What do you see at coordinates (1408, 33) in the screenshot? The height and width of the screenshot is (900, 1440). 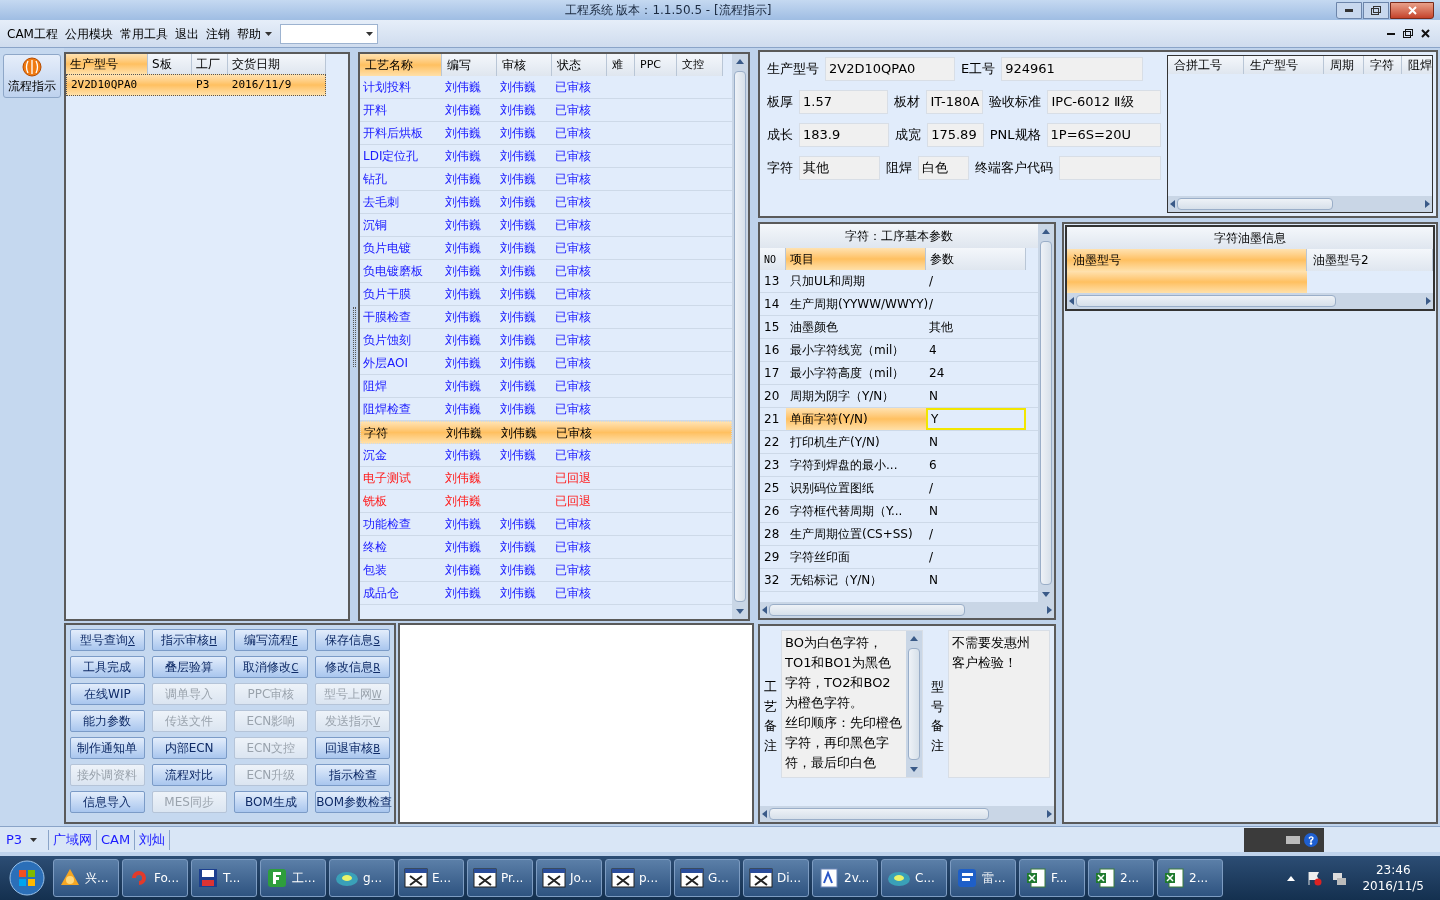 I see `restore-icon` at bounding box center [1408, 33].